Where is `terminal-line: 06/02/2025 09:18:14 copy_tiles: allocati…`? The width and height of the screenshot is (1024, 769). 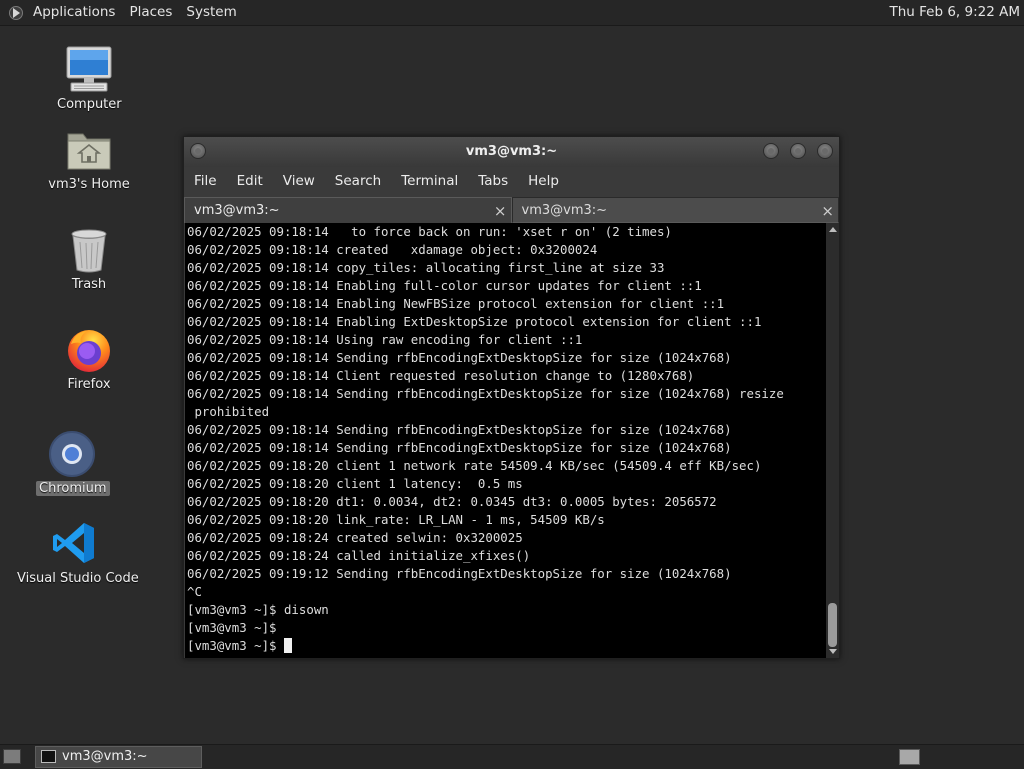
terminal-line: 06/02/2025 09:18:14 copy_tiles: allocati… is located at coordinates (426, 267).